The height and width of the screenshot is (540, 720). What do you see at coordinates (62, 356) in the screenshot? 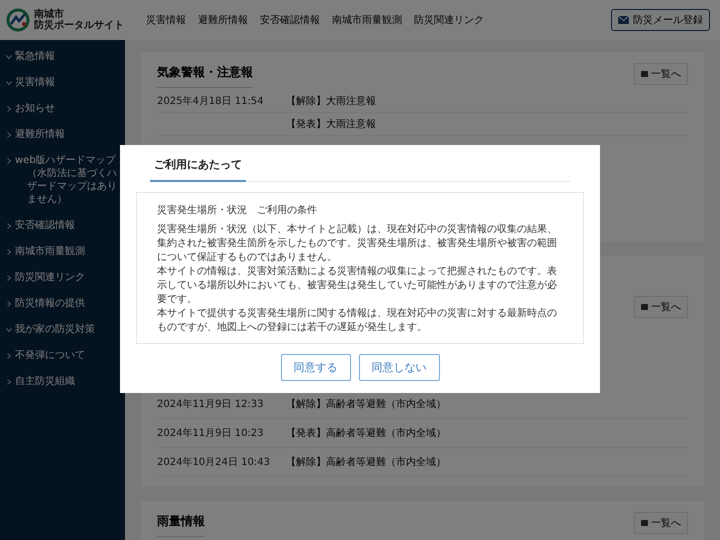
I see `sidebar-item: 不発弾について` at bounding box center [62, 356].